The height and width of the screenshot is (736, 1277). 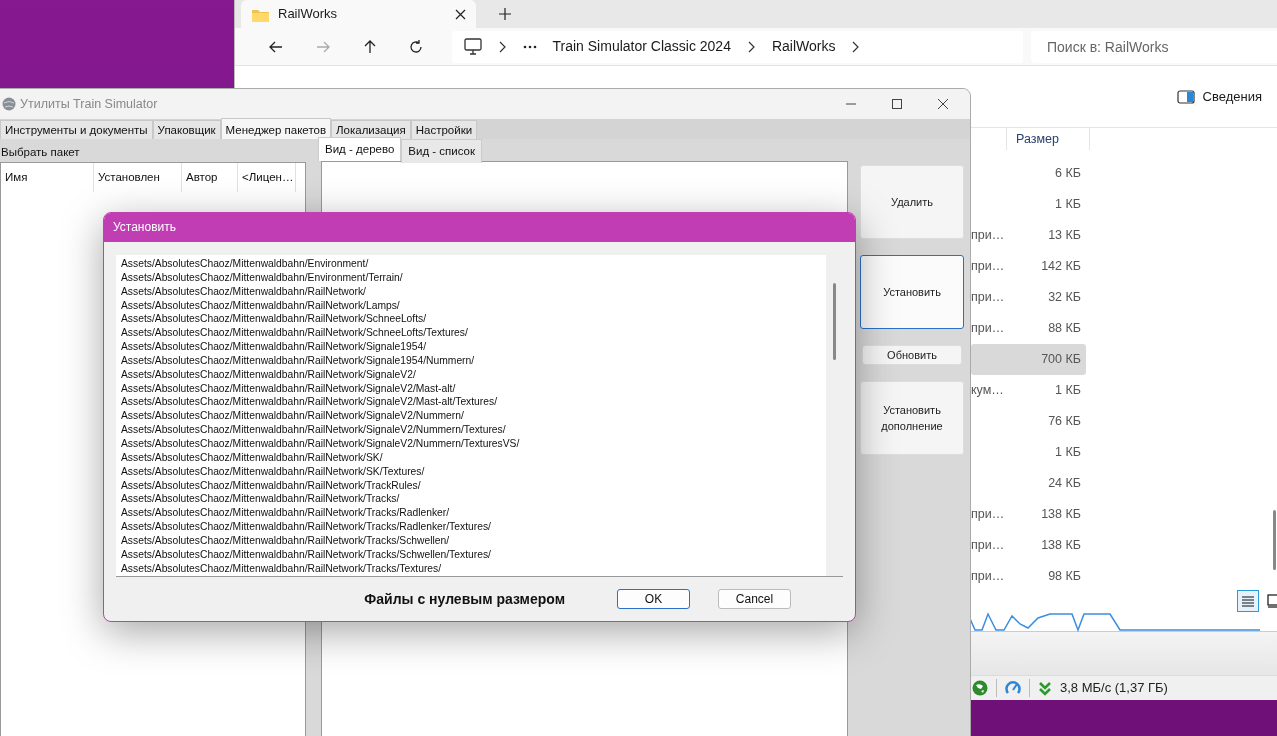 I want to click on tab: Упаковщик, so click(x=186, y=129).